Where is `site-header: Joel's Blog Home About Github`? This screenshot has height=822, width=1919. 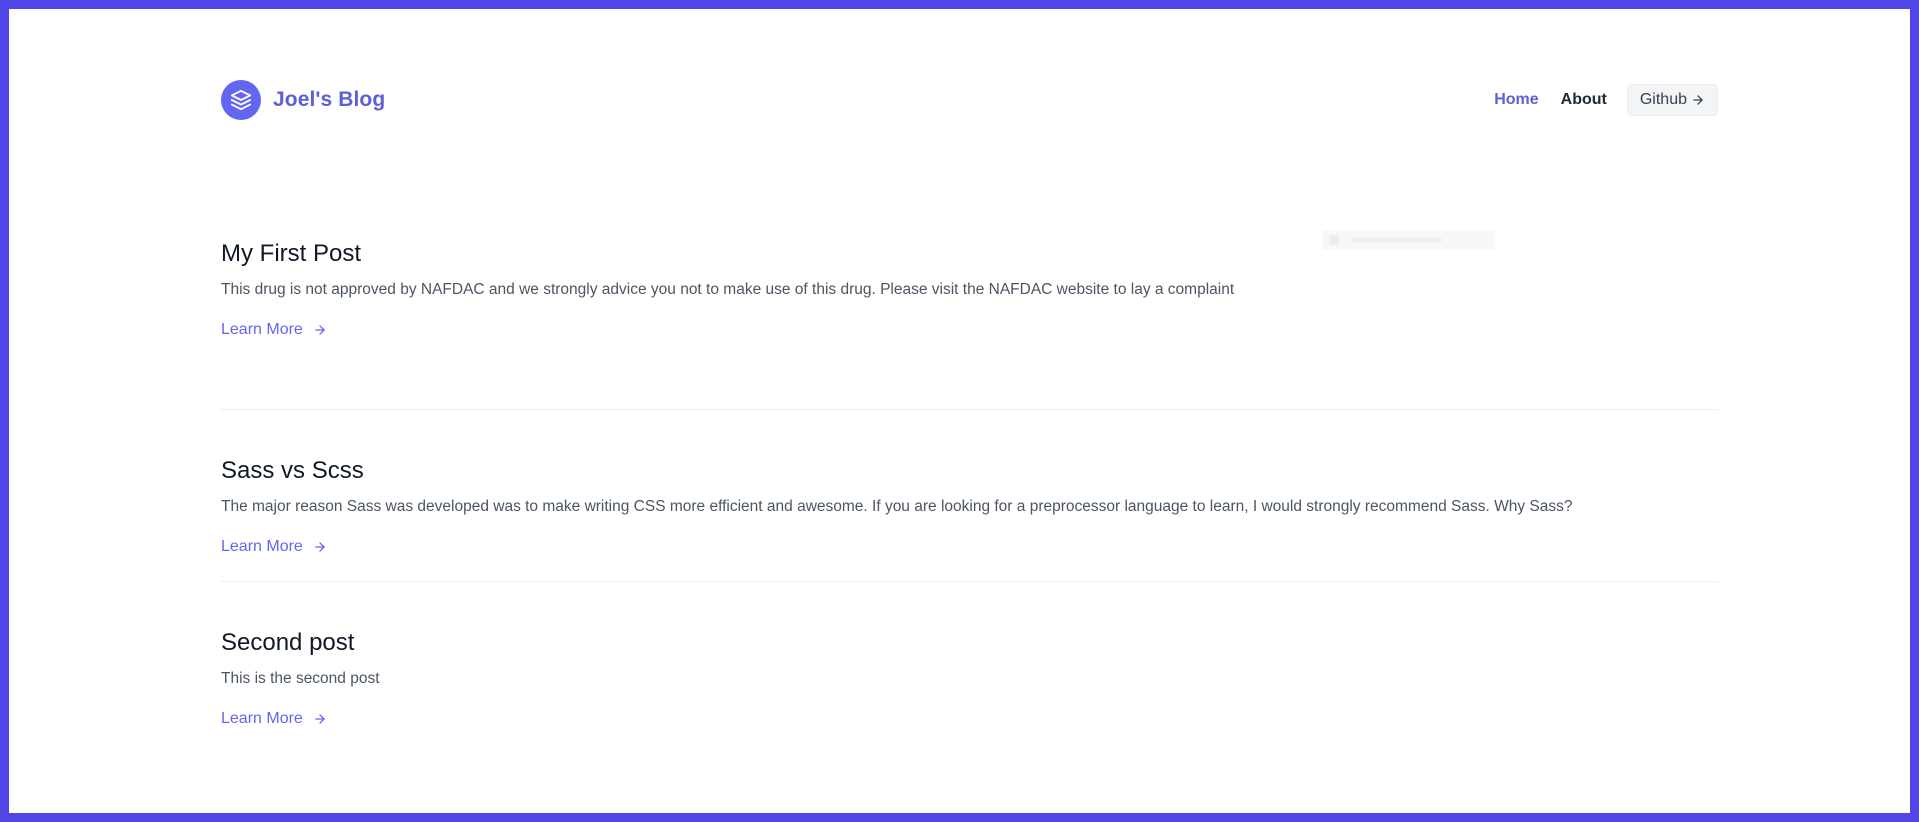 site-header: Joel's Blog Home About Github is located at coordinates (969, 100).